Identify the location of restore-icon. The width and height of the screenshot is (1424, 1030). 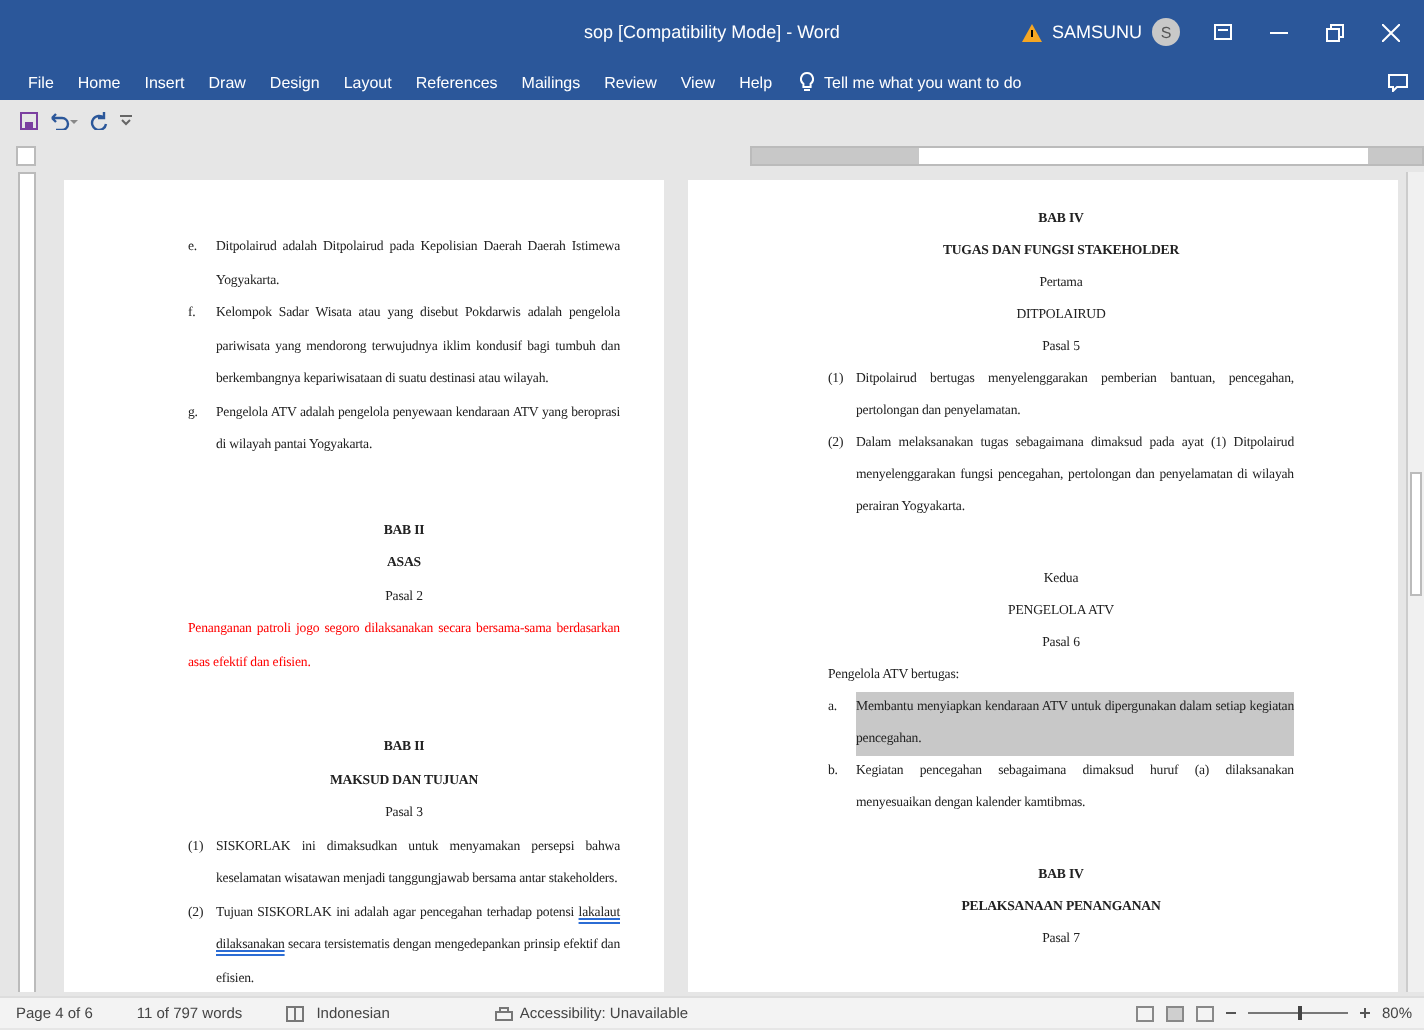
(1334, 32).